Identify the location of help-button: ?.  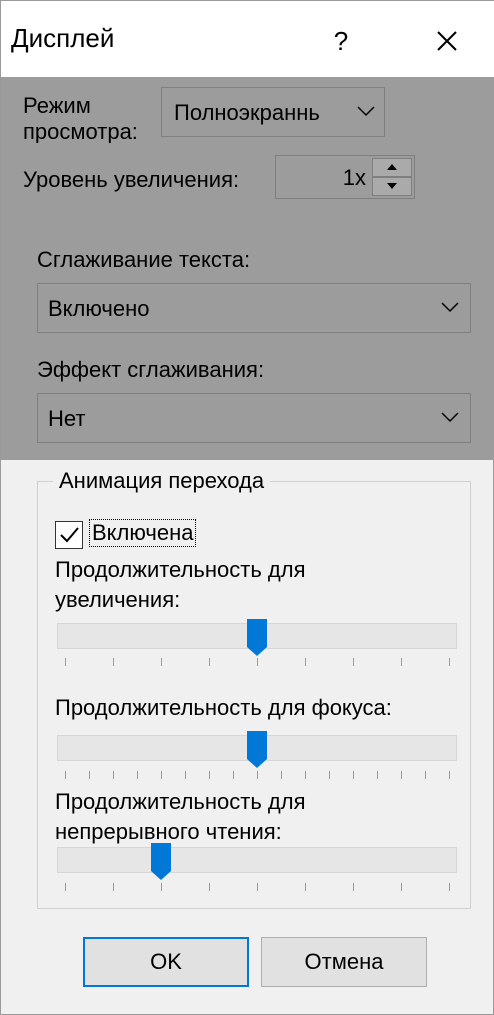
(341, 41).